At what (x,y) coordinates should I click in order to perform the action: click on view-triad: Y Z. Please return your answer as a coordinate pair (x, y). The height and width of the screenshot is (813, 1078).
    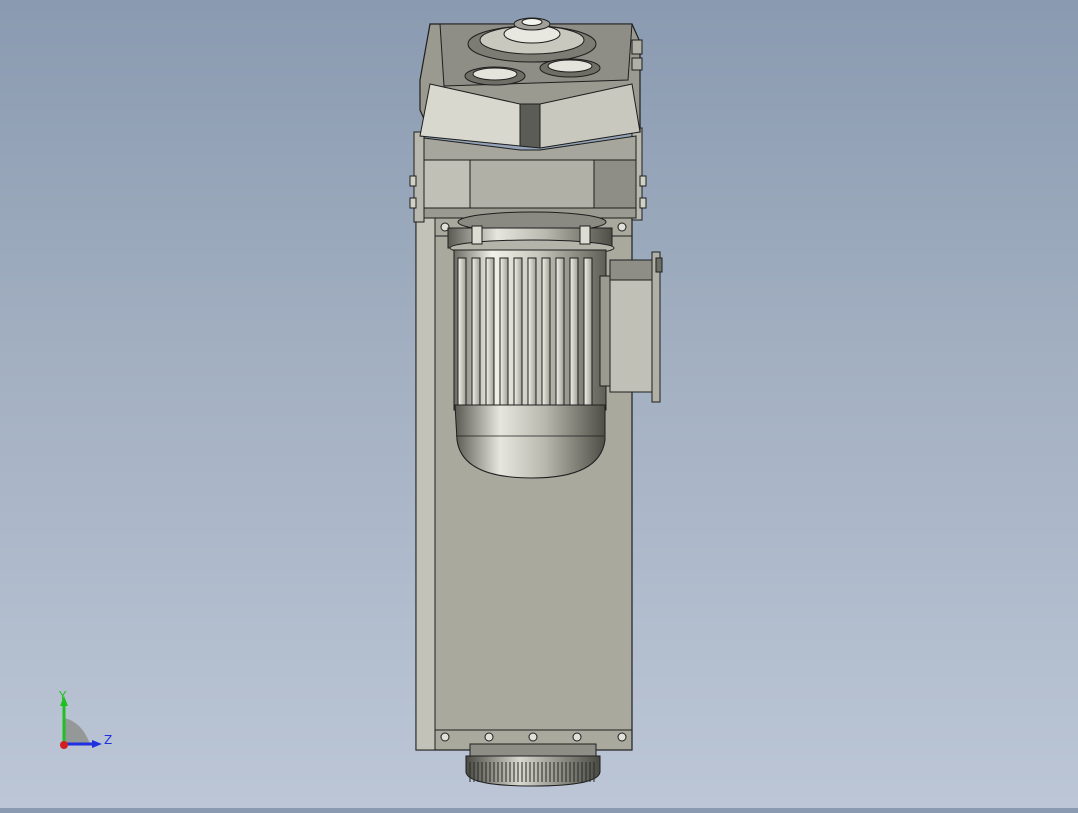
    Looking at the image, I should click on (85, 719).